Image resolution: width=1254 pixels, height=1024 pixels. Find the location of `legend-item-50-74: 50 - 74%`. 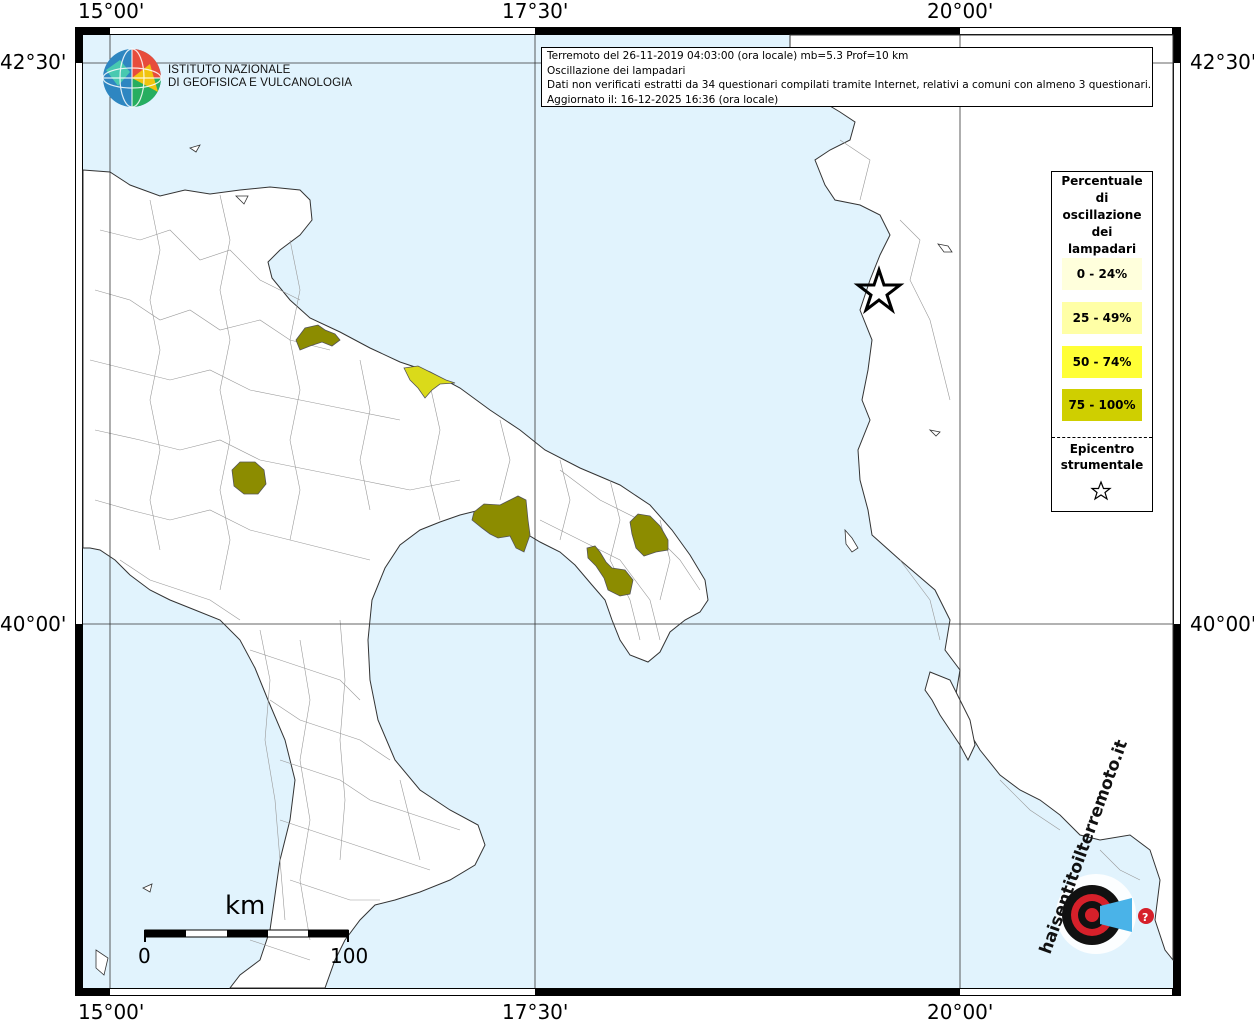

legend-item-50-74: 50 - 74% is located at coordinates (1102, 362).